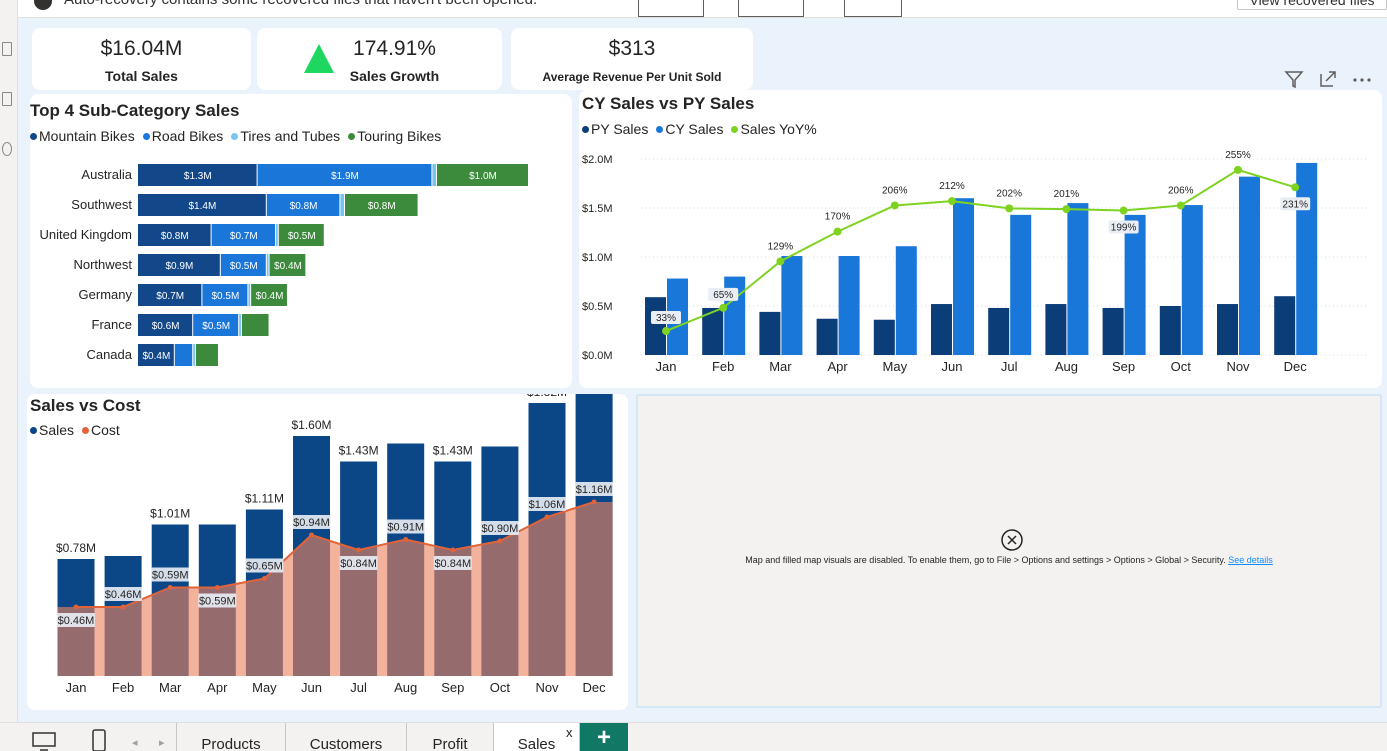 The width and height of the screenshot is (1387, 751). Describe the element at coordinates (500, 529) in the screenshot. I see `cost-data-label: $0.90M` at that location.